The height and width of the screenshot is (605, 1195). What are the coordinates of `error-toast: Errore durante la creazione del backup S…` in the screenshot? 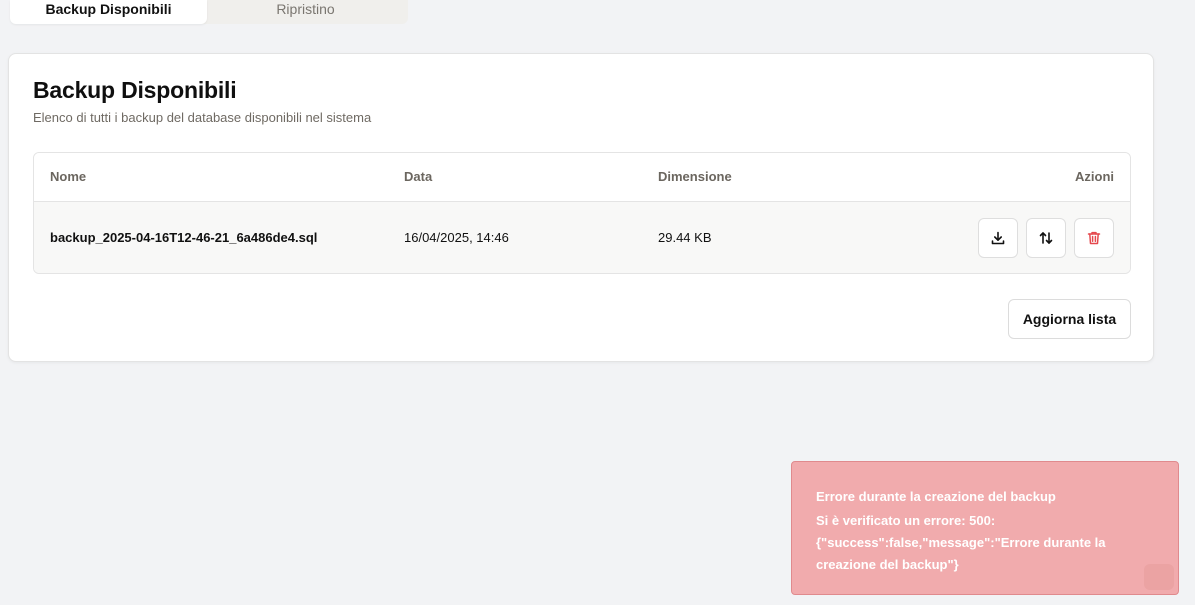 It's located at (985, 528).